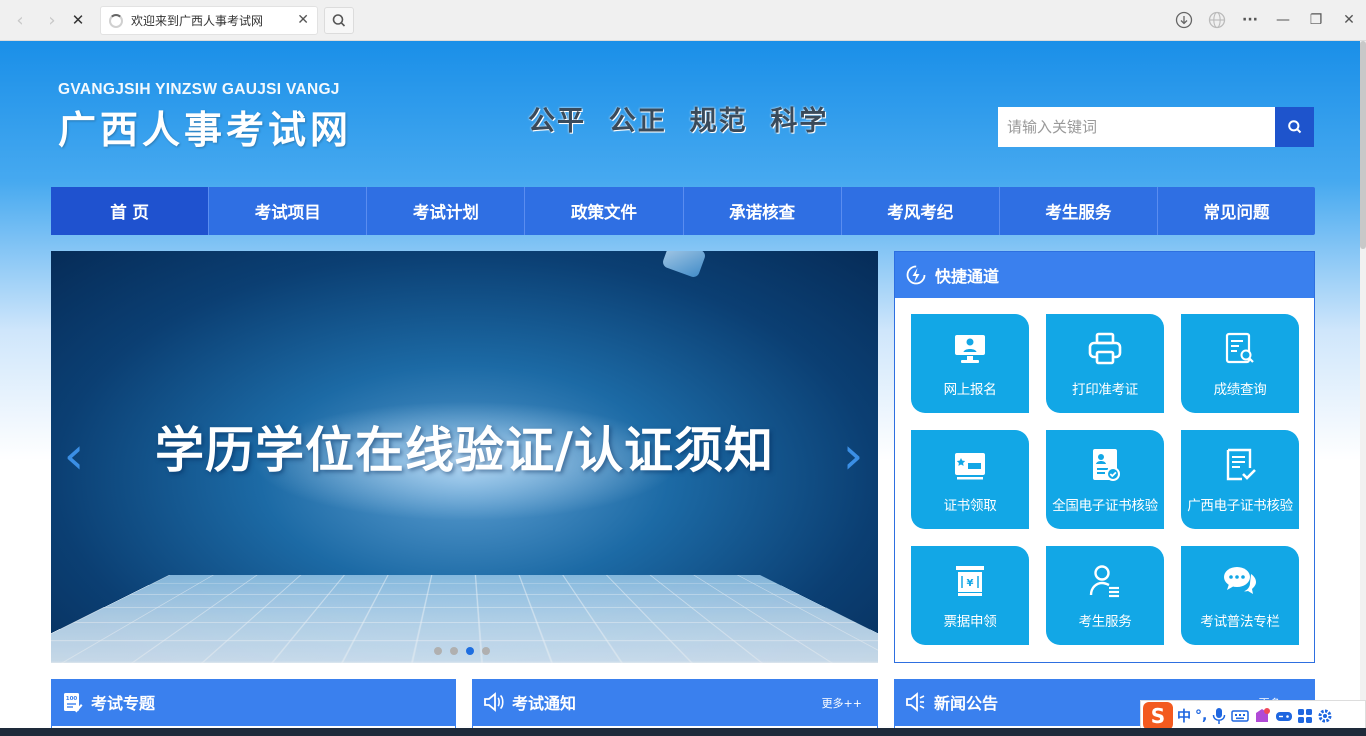 This screenshot has height=736, width=1366. What do you see at coordinates (116, 20) in the screenshot?
I see `loading-spinner-icon` at bounding box center [116, 20].